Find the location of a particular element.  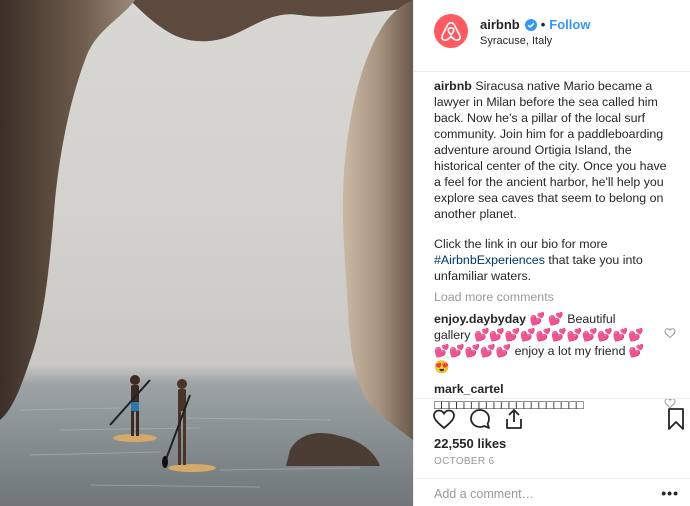

username: airbnb is located at coordinates (500, 24).